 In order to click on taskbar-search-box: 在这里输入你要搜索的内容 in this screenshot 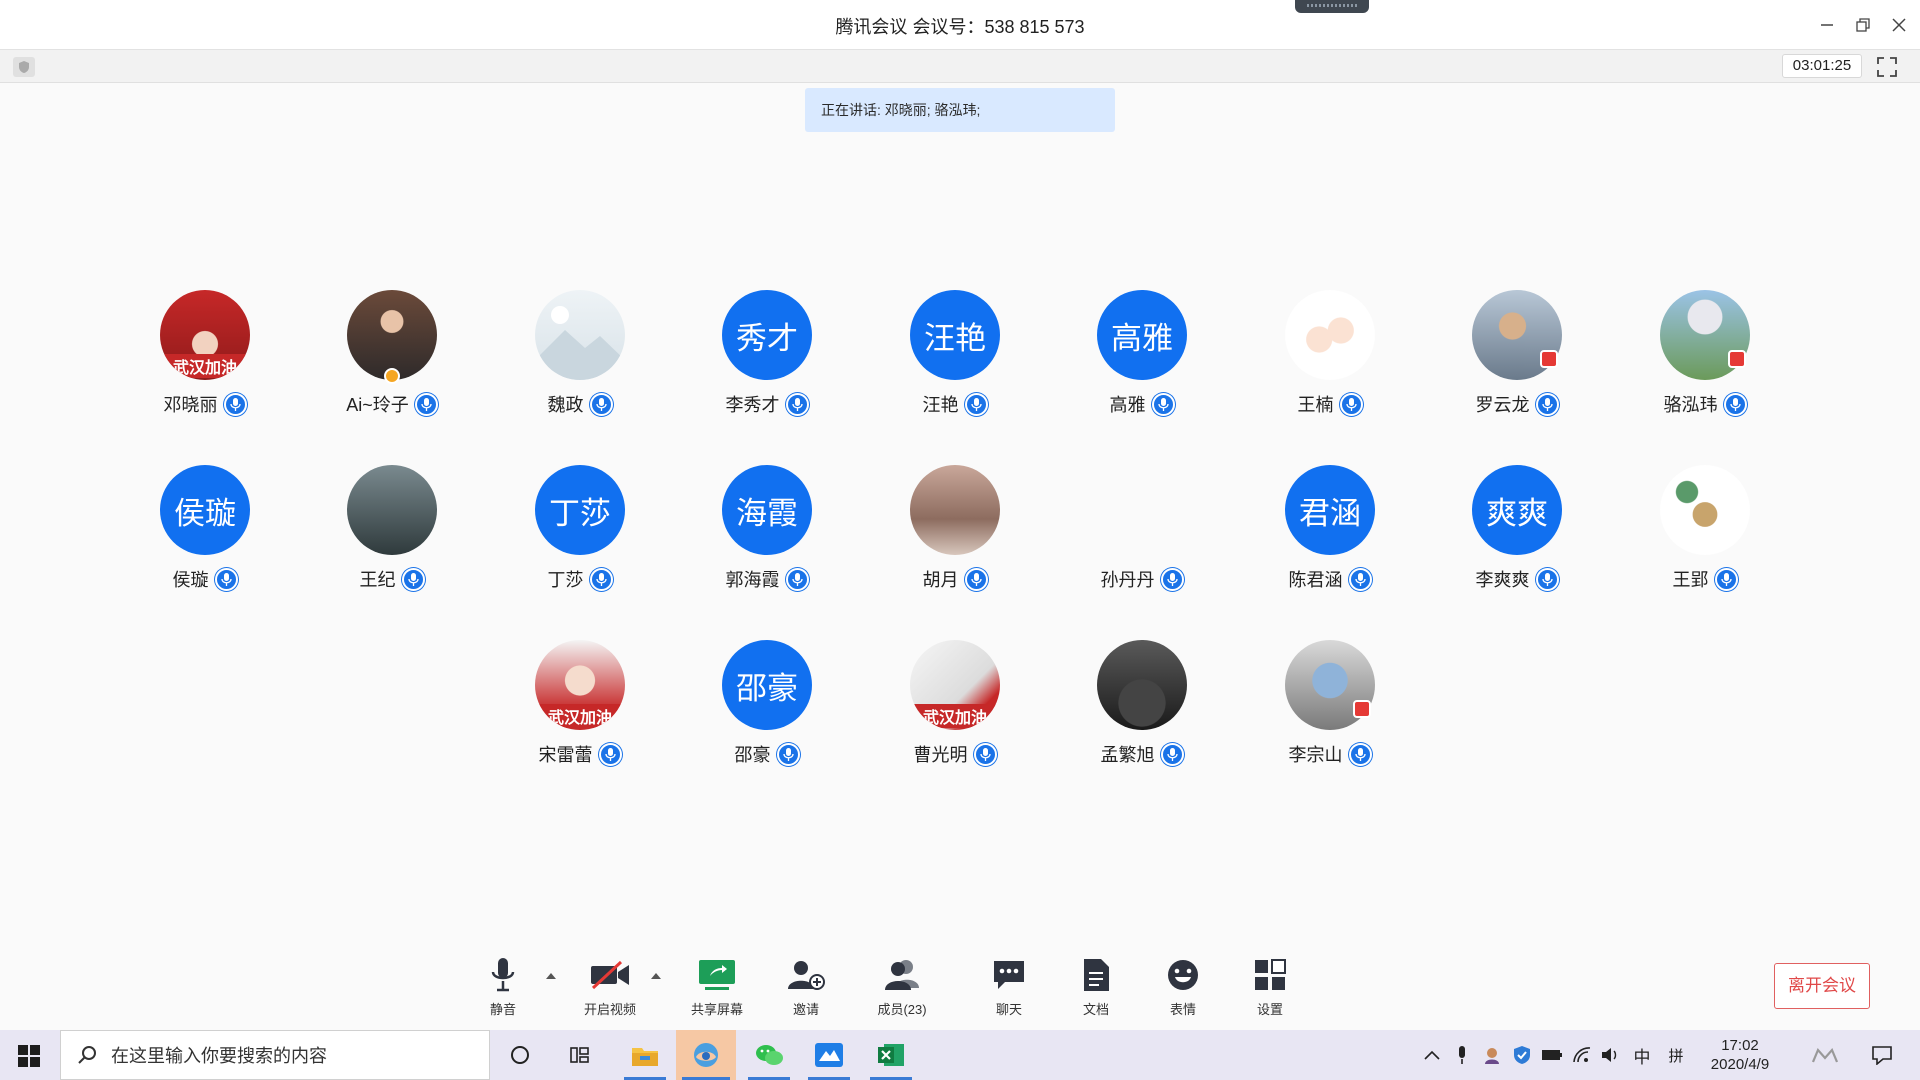, I will do `click(275, 1055)`.